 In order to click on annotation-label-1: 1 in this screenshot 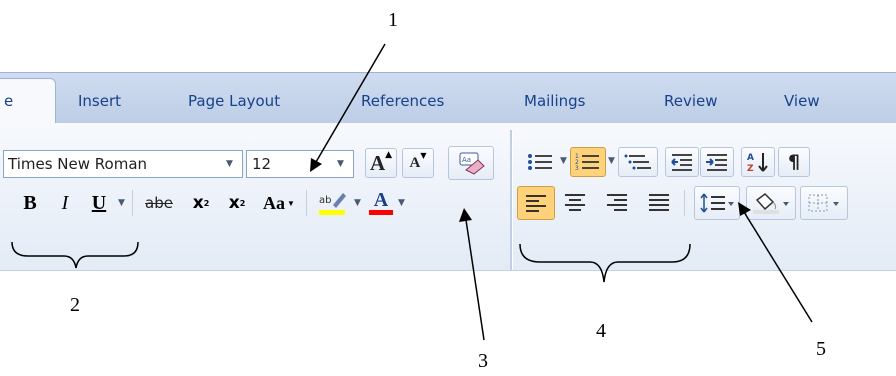, I will do `click(393, 20)`.